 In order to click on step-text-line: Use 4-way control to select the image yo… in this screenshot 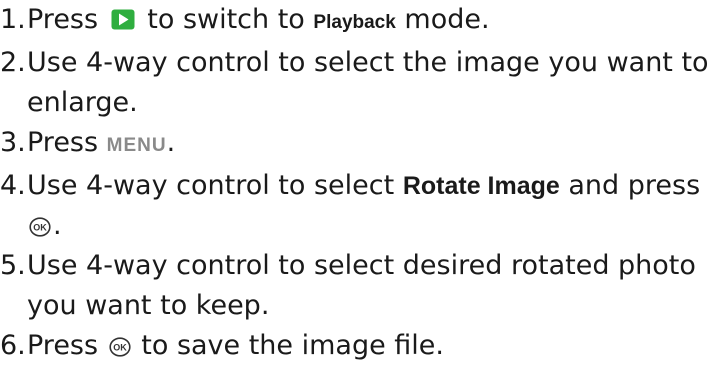, I will do `click(368, 62)`.